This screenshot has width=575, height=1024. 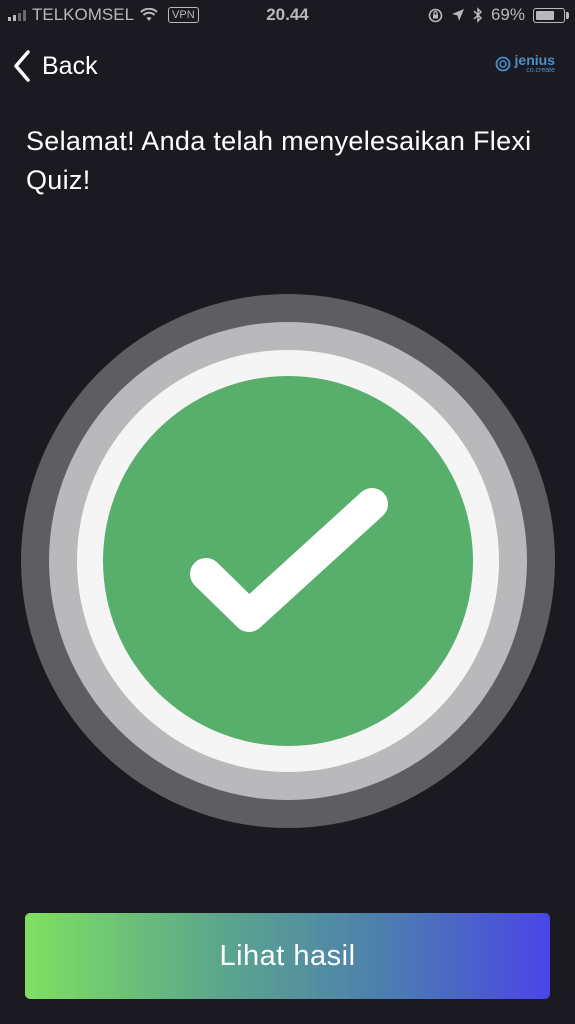 What do you see at coordinates (478, 15) in the screenshot?
I see `bluetooth-icon` at bounding box center [478, 15].